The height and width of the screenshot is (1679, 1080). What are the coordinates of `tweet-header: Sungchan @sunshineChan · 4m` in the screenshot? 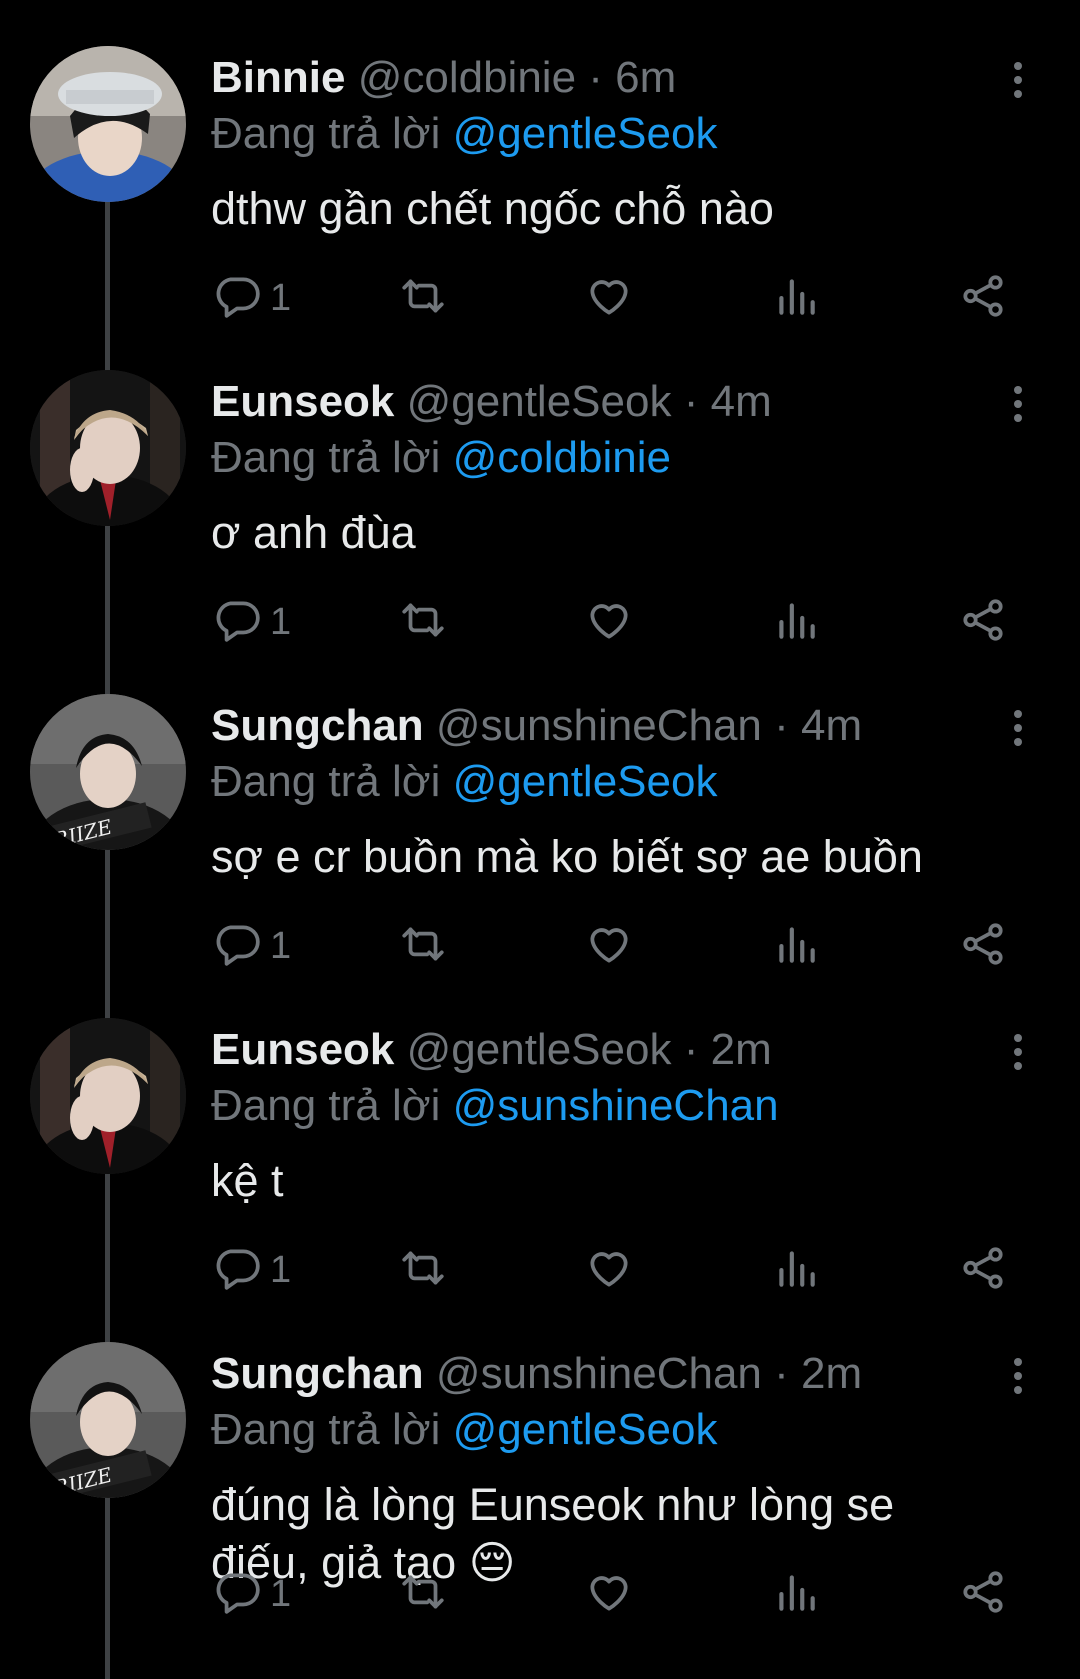 It's located at (536, 726).